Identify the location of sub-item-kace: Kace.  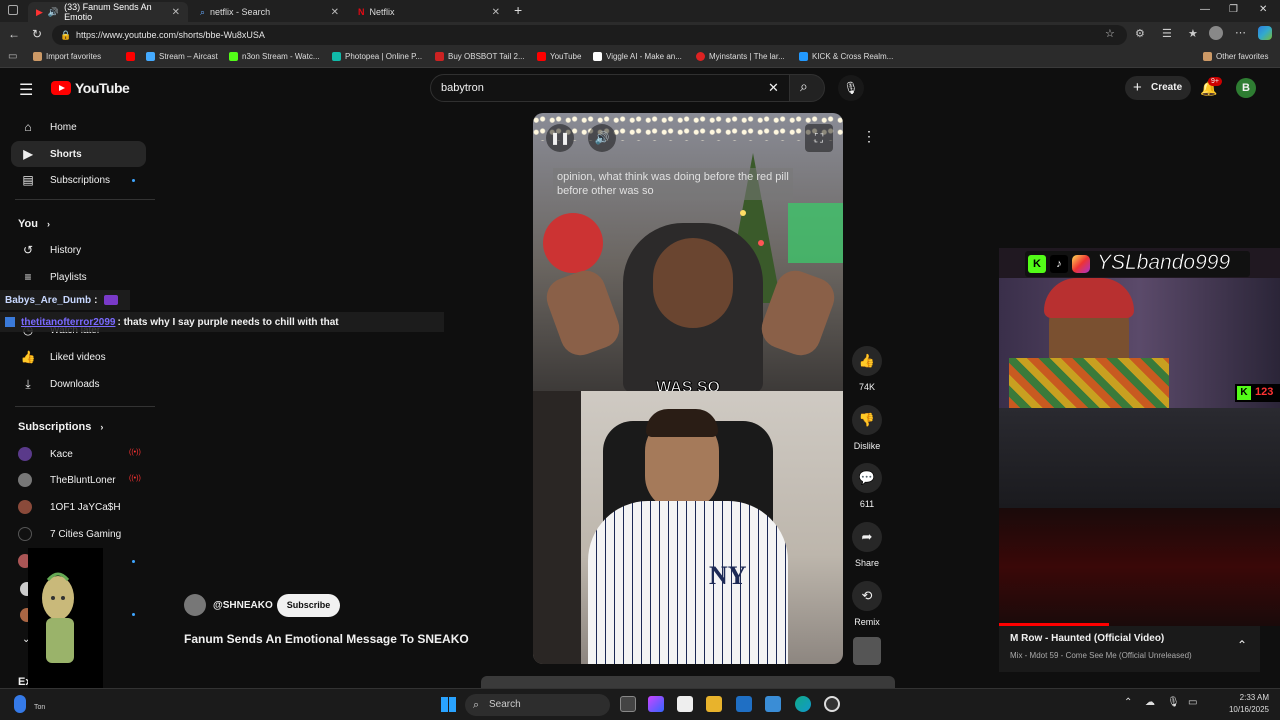
(45, 454).